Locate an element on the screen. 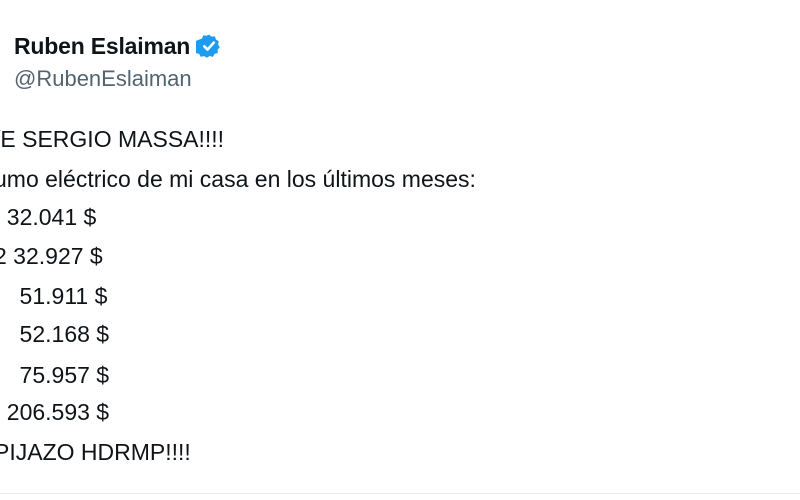  tweet-text-line: 52.168 $ is located at coordinates (55, 334).